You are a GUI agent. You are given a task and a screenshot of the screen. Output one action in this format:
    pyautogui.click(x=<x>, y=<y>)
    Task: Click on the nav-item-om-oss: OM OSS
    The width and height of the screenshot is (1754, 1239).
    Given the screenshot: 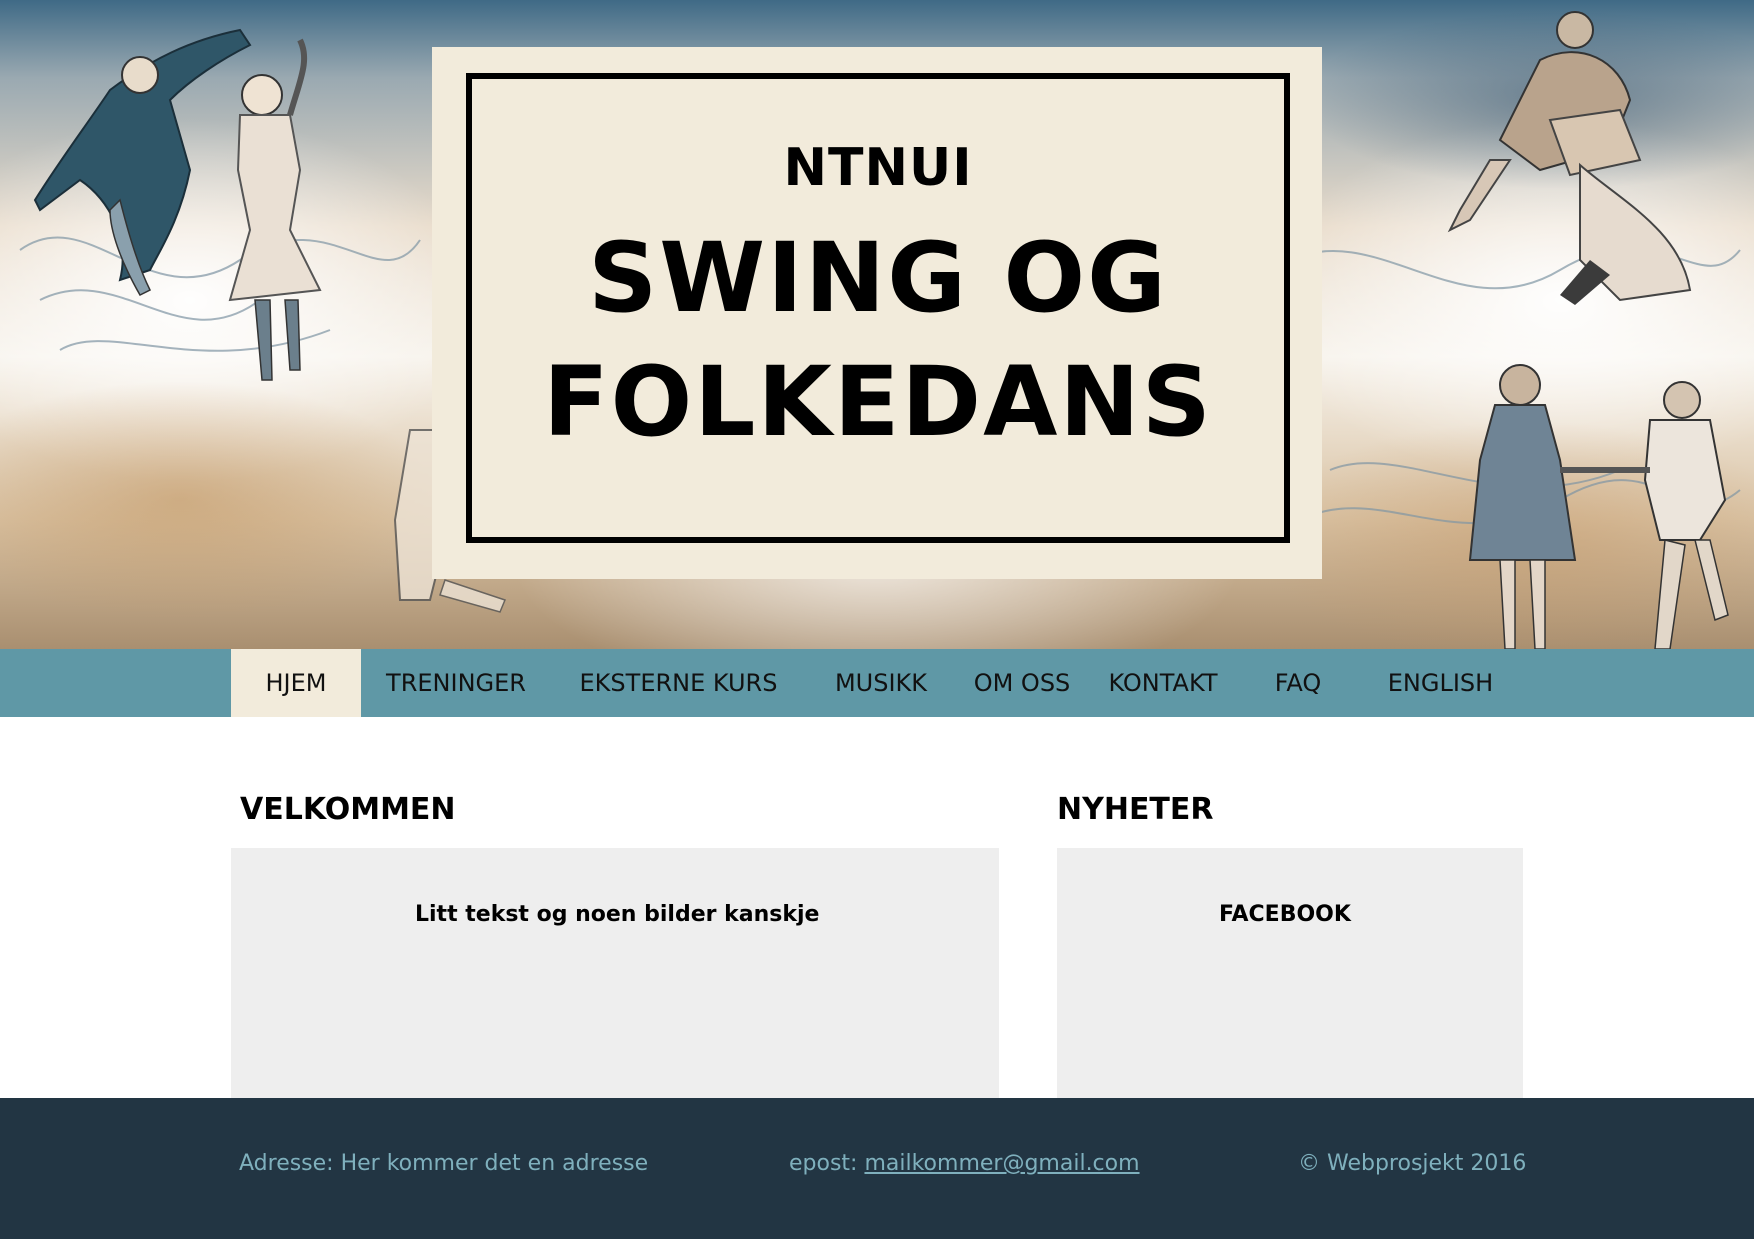 What is the action you would take?
    pyautogui.click(x=1022, y=683)
    